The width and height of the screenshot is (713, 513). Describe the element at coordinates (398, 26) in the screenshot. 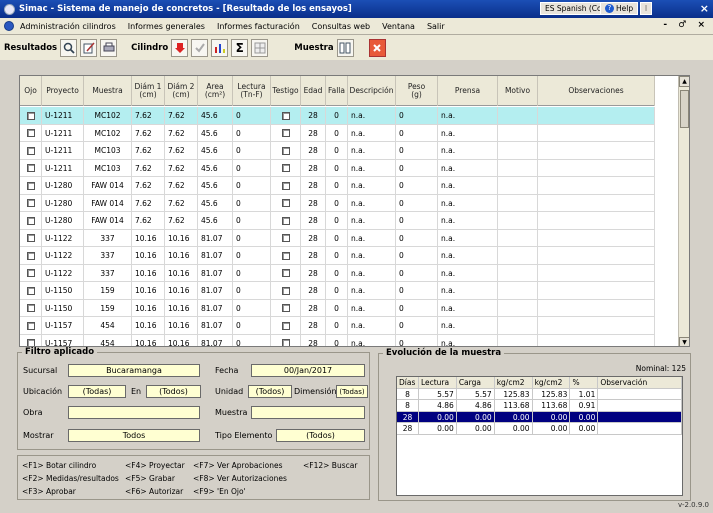

I see `menu-ventana: Ventana` at that location.